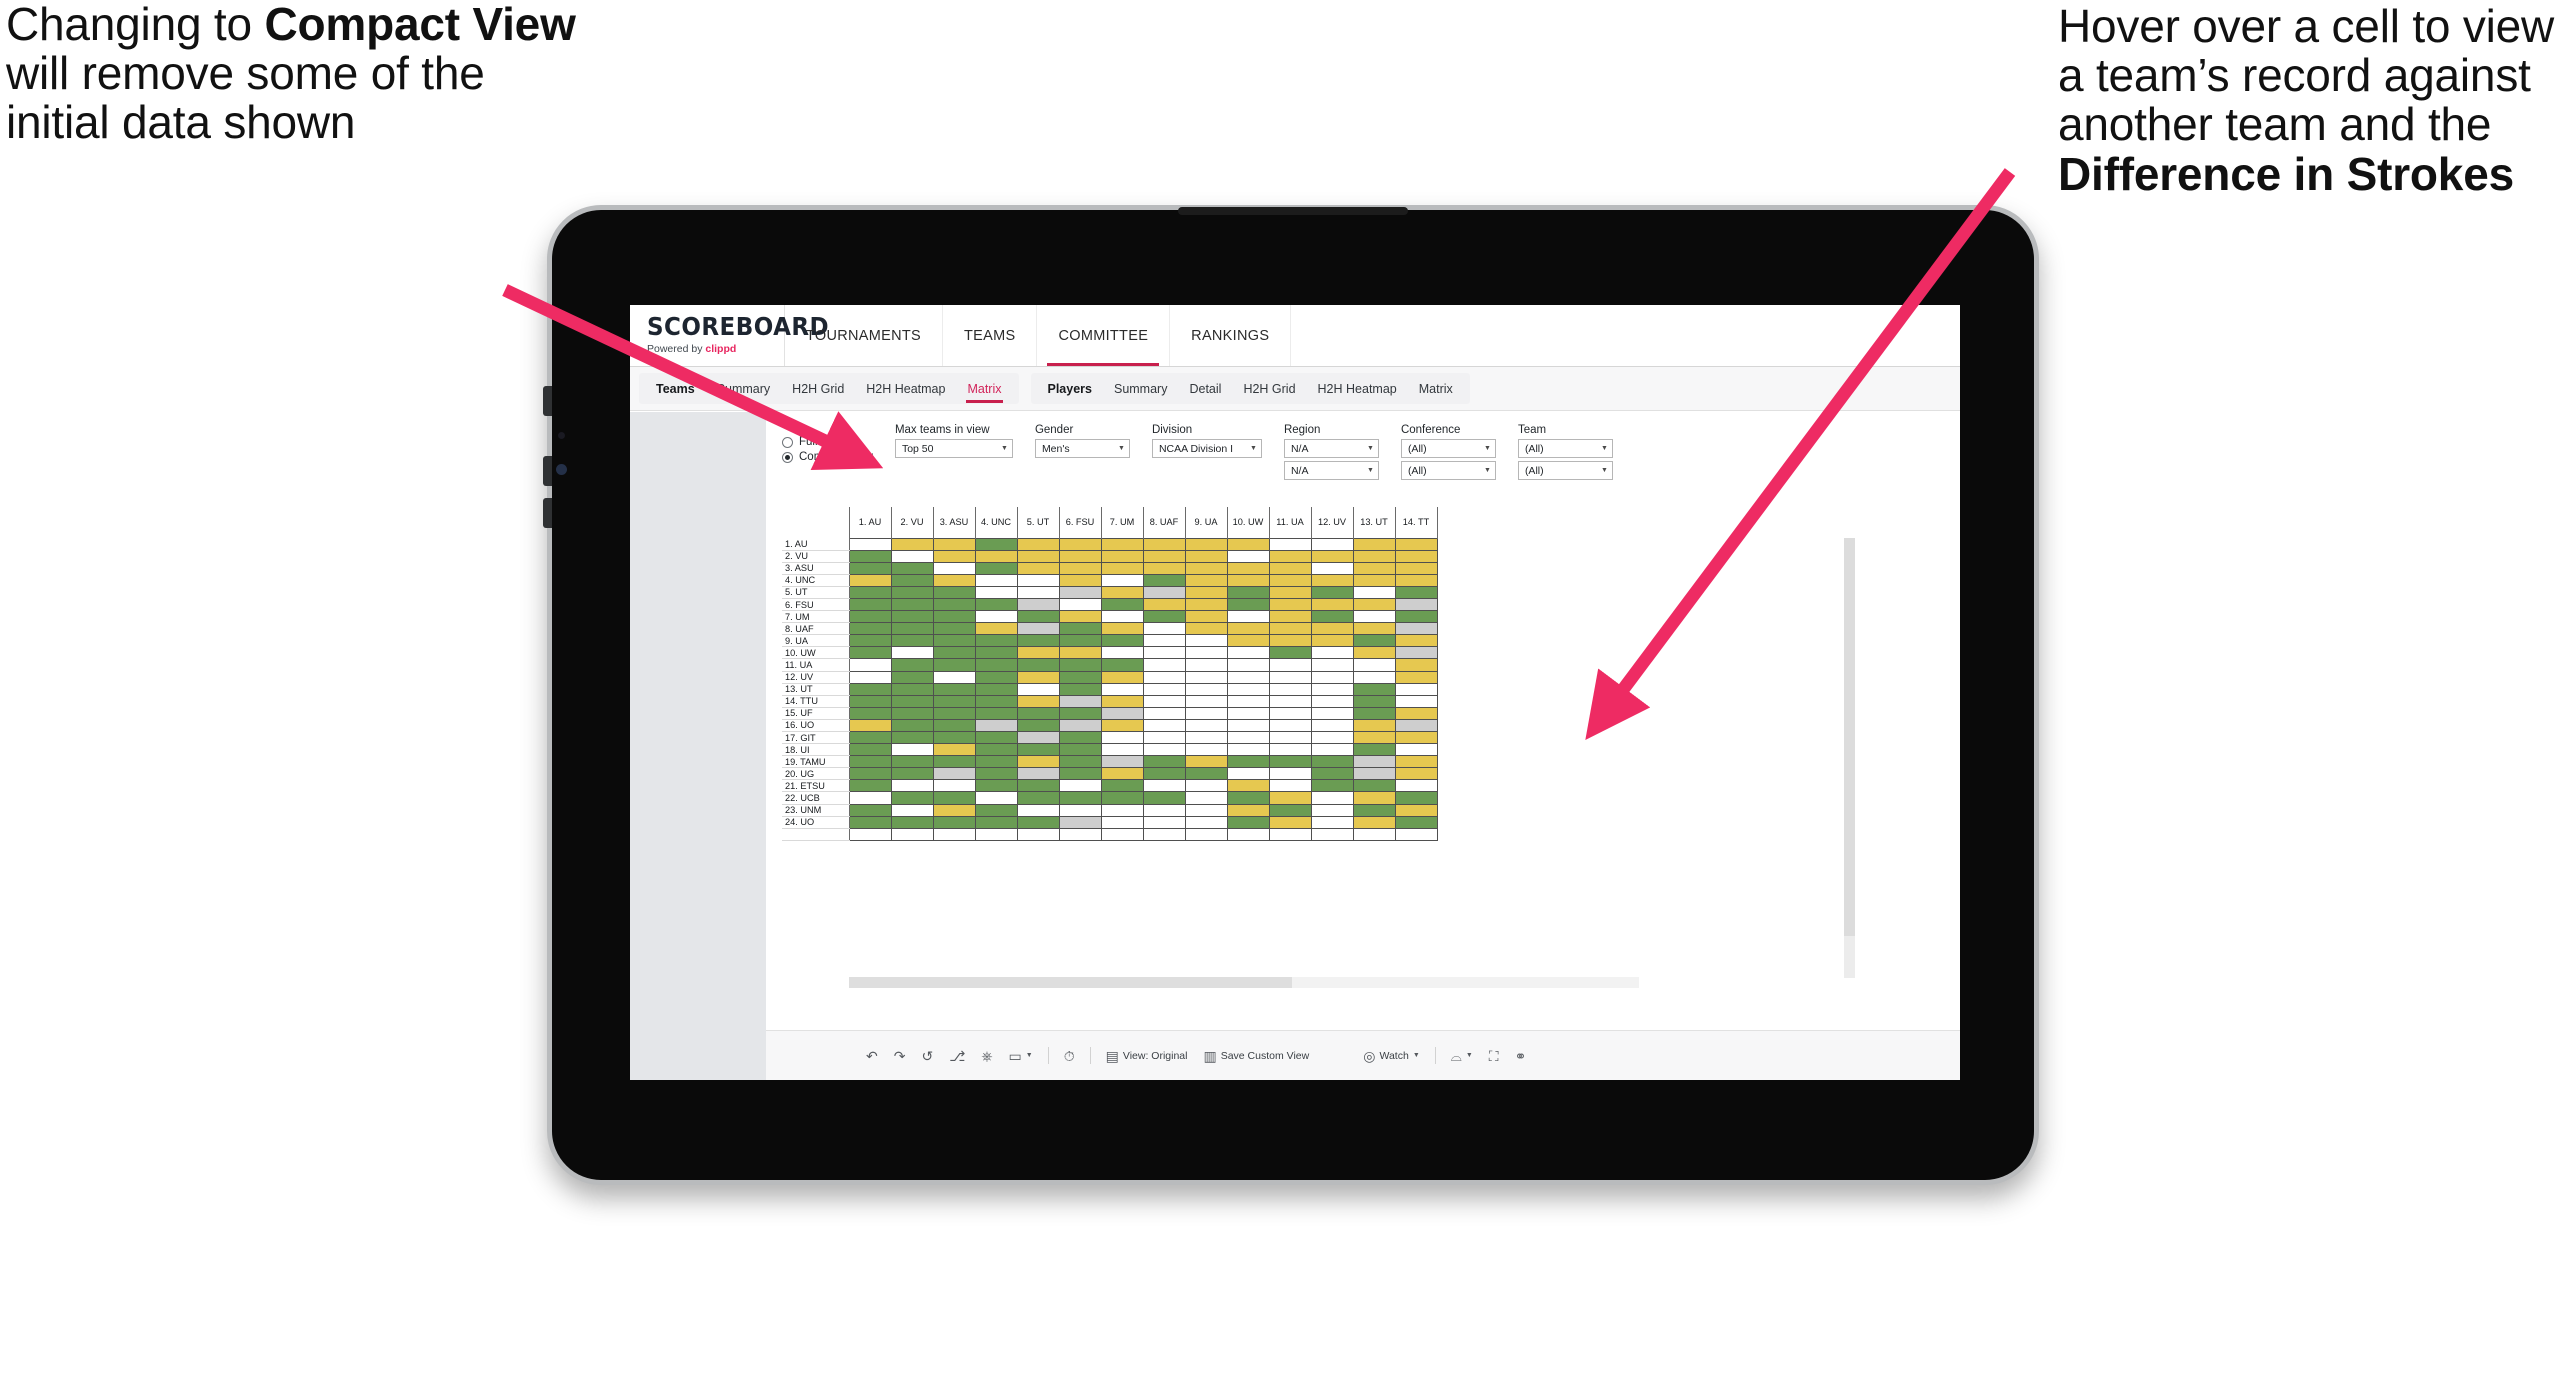  What do you see at coordinates (816, 580) in the screenshot?
I see `matrix-row-header: 4. UNC` at bounding box center [816, 580].